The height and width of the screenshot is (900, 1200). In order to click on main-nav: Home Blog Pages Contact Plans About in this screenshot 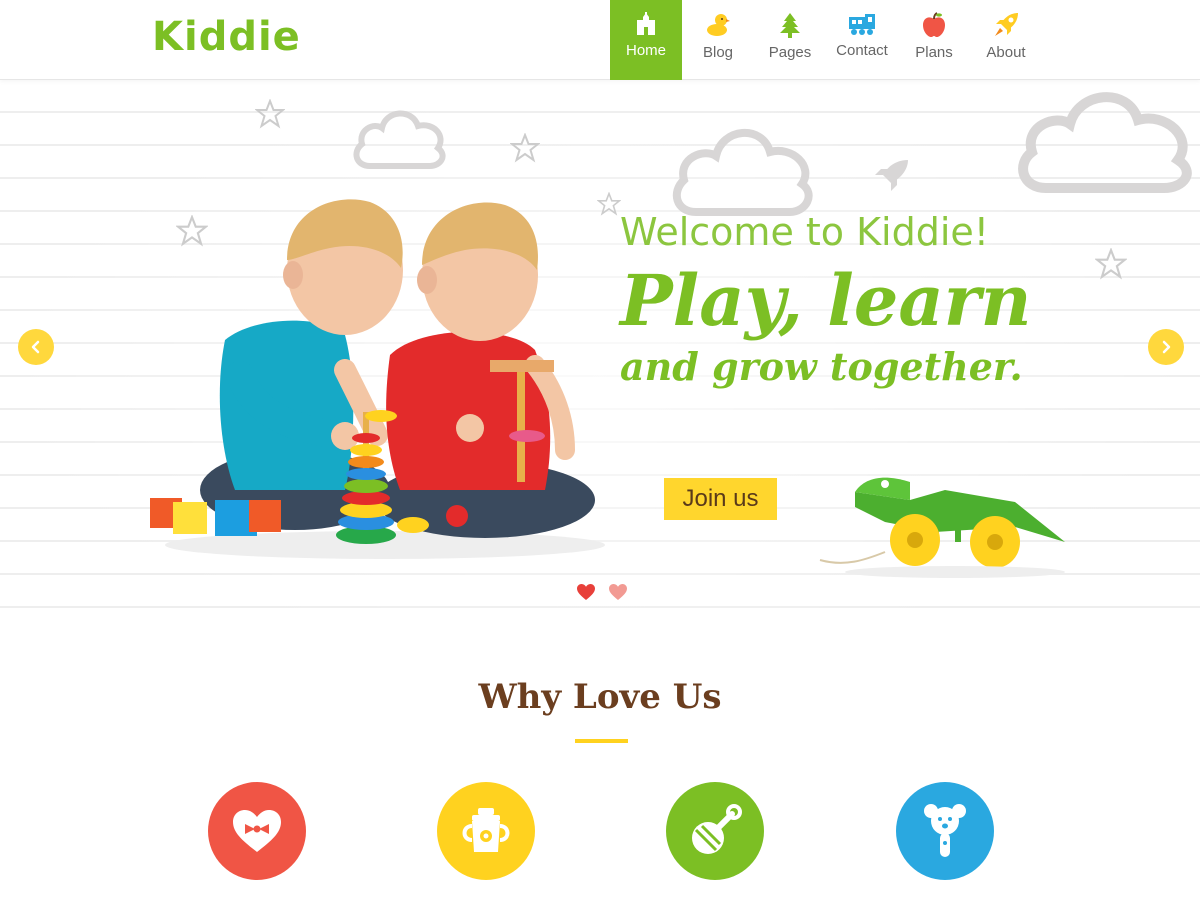, I will do `click(826, 40)`.